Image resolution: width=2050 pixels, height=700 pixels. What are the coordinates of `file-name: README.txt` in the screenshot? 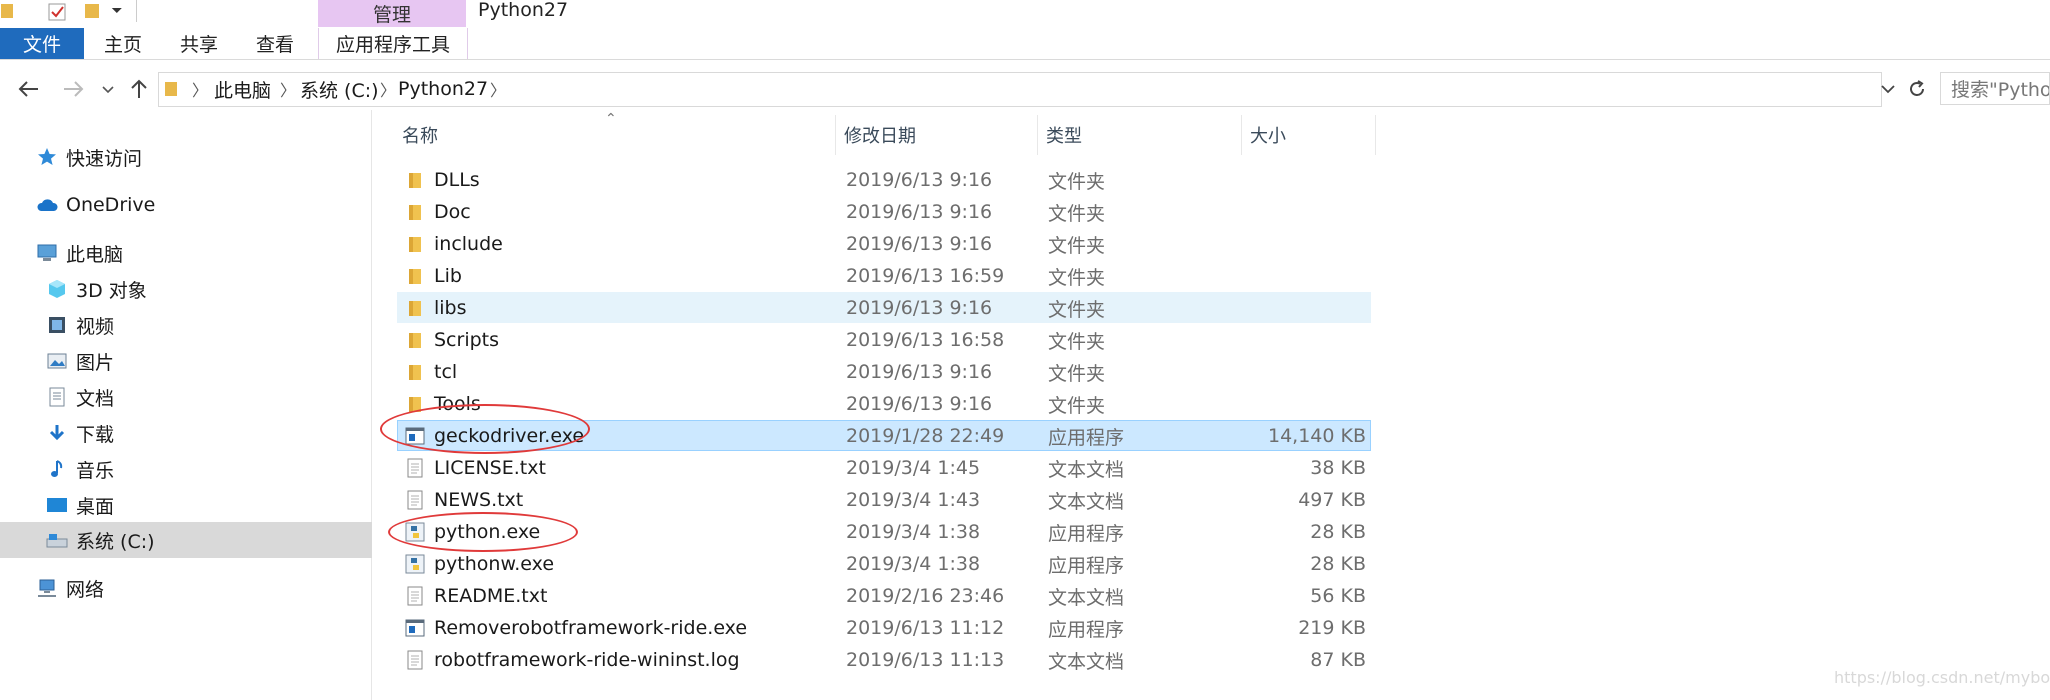 It's located at (491, 596).